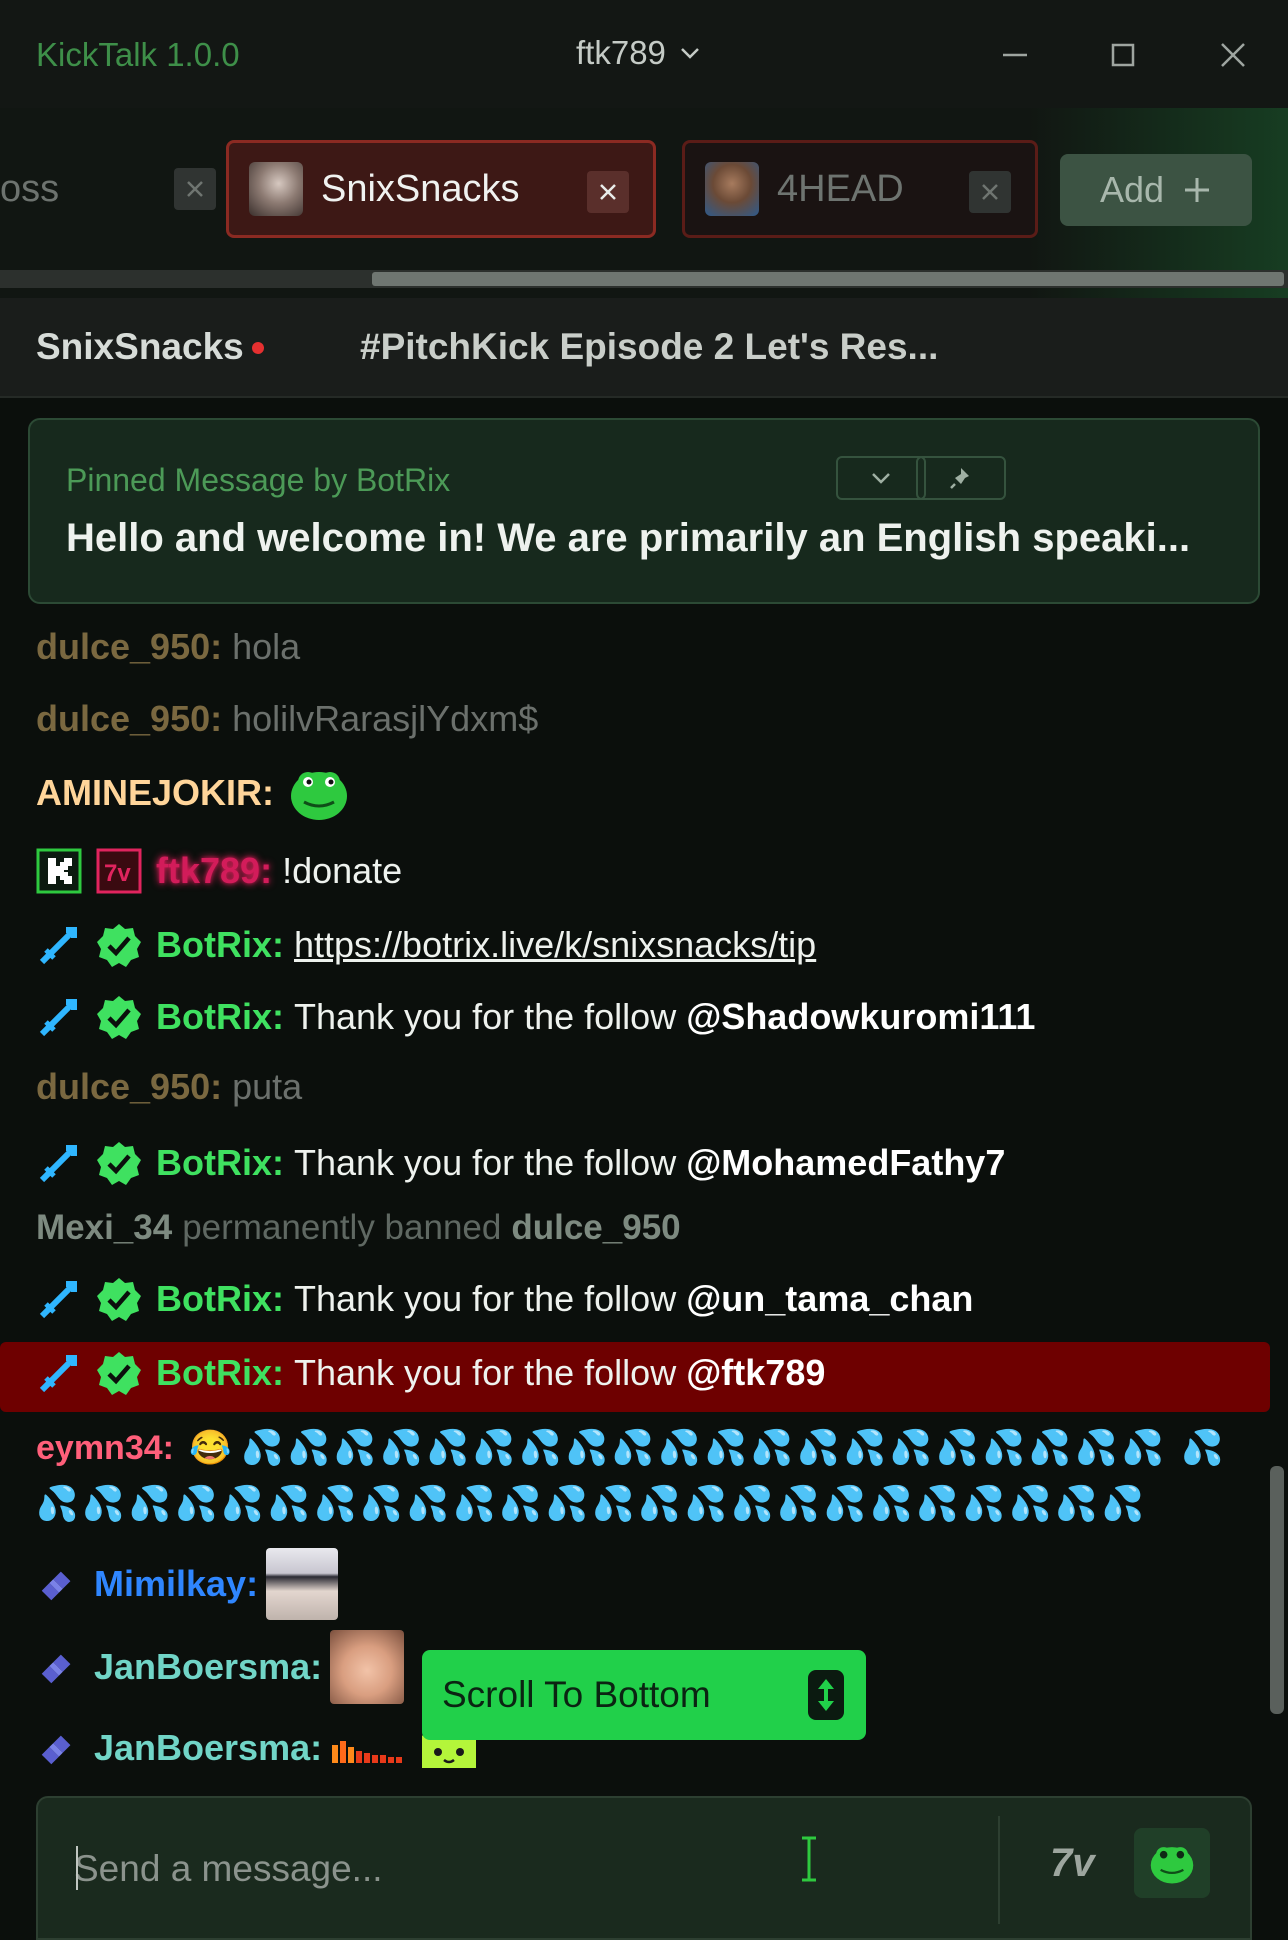 This screenshot has height=1940, width=1288. Describe the element at coordinates (860, 1017) in the screenshot. I see `mention: @Shadowkuromi111` at that location.